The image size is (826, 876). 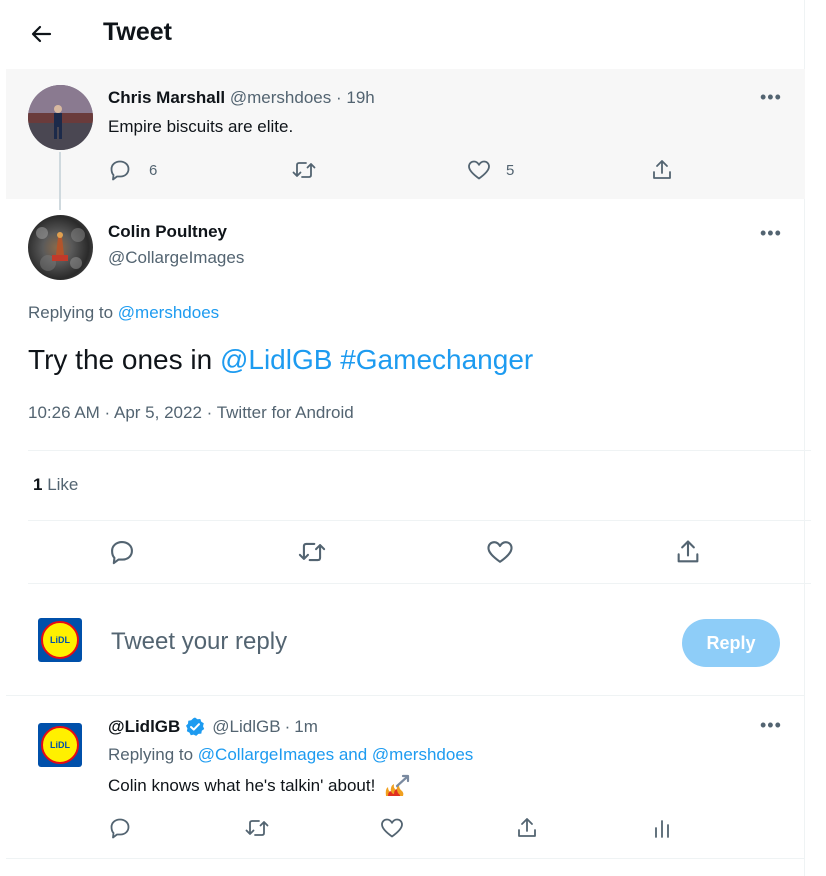 I want to click on like-action: 5, so click(x=490, y=170).